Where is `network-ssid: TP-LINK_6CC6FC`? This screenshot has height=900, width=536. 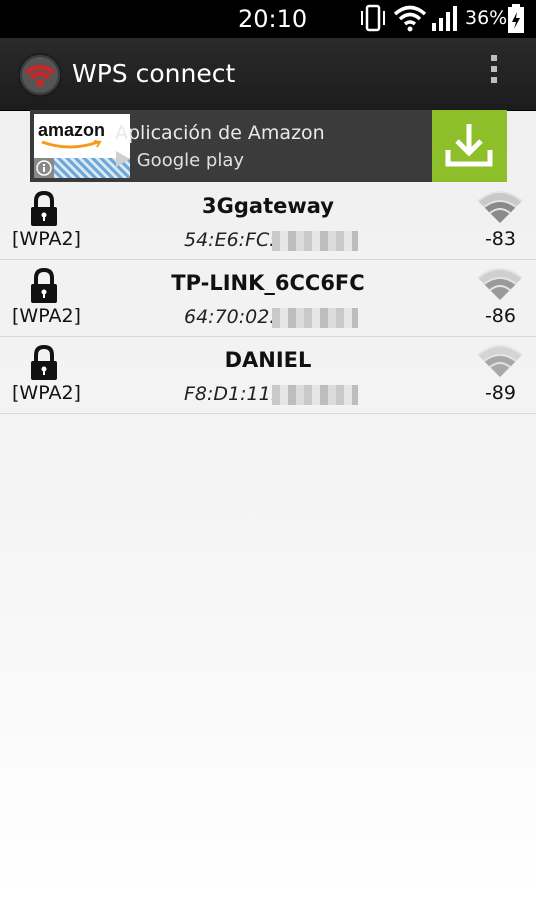 network-ssid: TP-LINK_6CC6FC is located at coordinates (268, 283).